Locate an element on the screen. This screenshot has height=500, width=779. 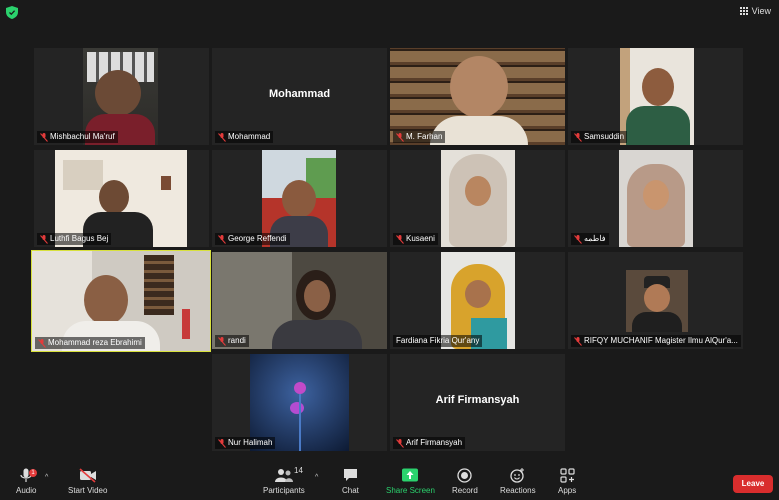
participant-name: Mishbachul Ma'ruf is located at coordinates (82, 136).